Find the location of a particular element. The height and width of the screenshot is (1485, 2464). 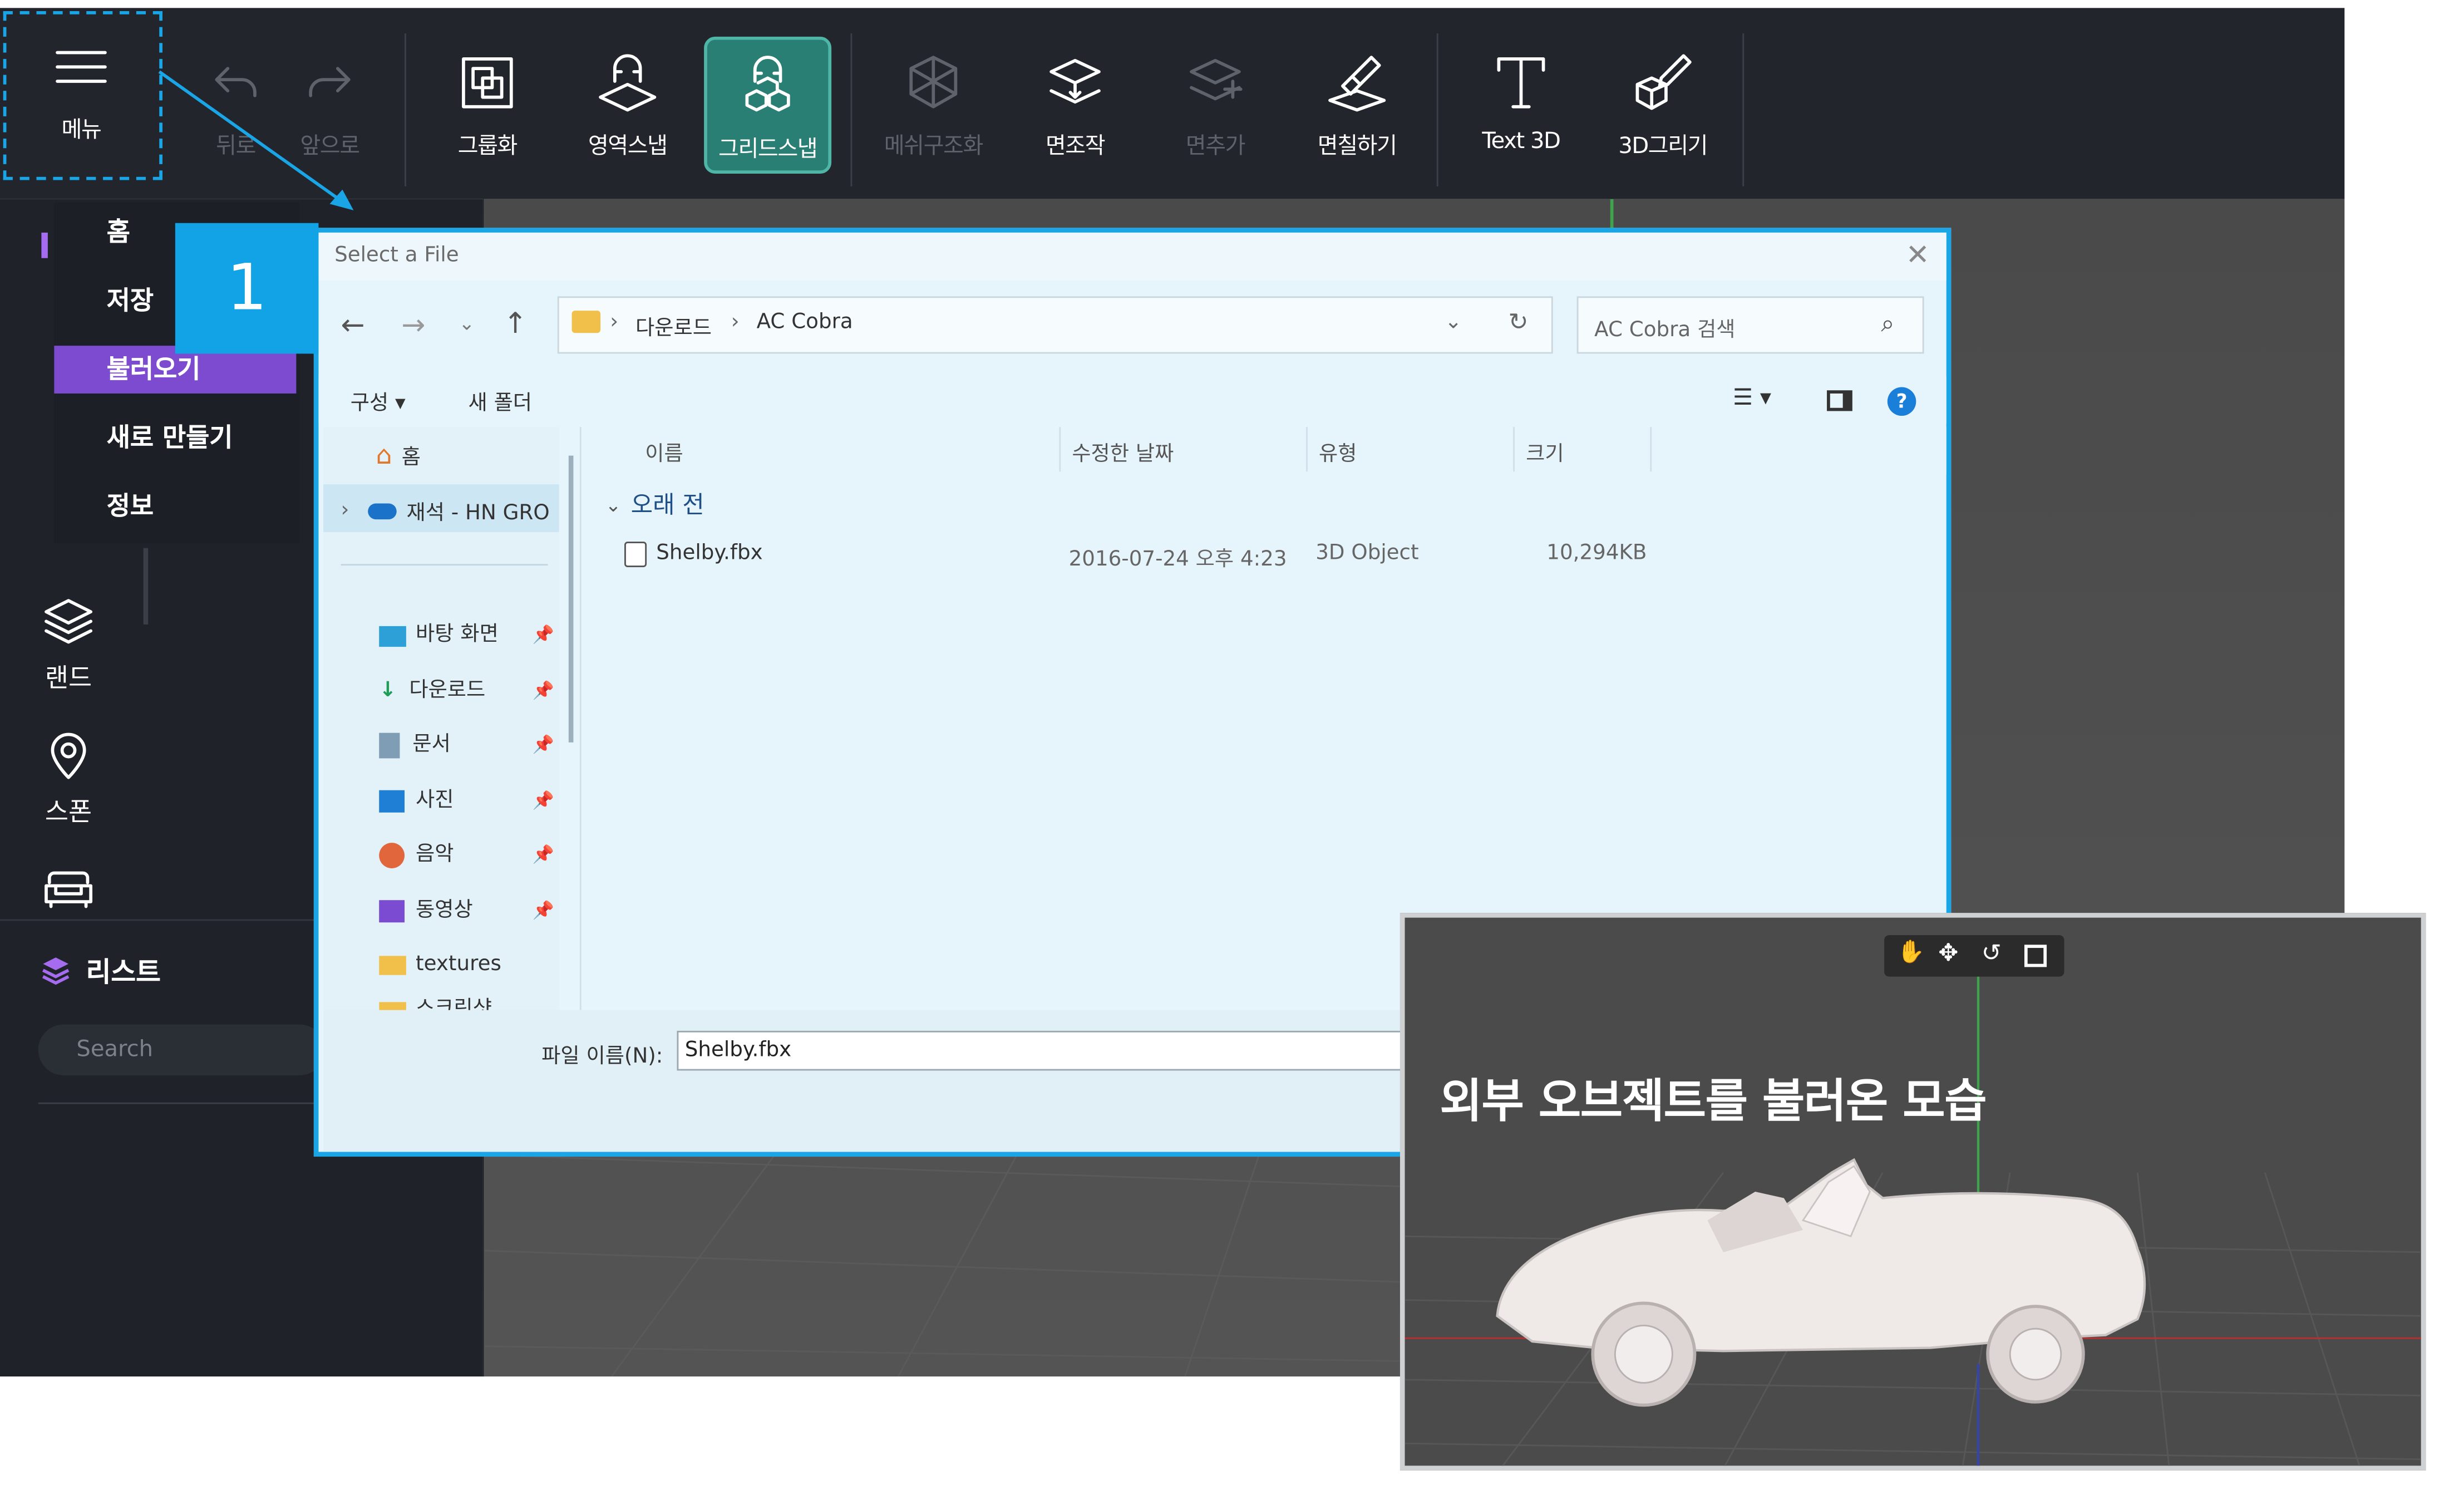

nav-scrollbar is located at coordinates (571, 598).